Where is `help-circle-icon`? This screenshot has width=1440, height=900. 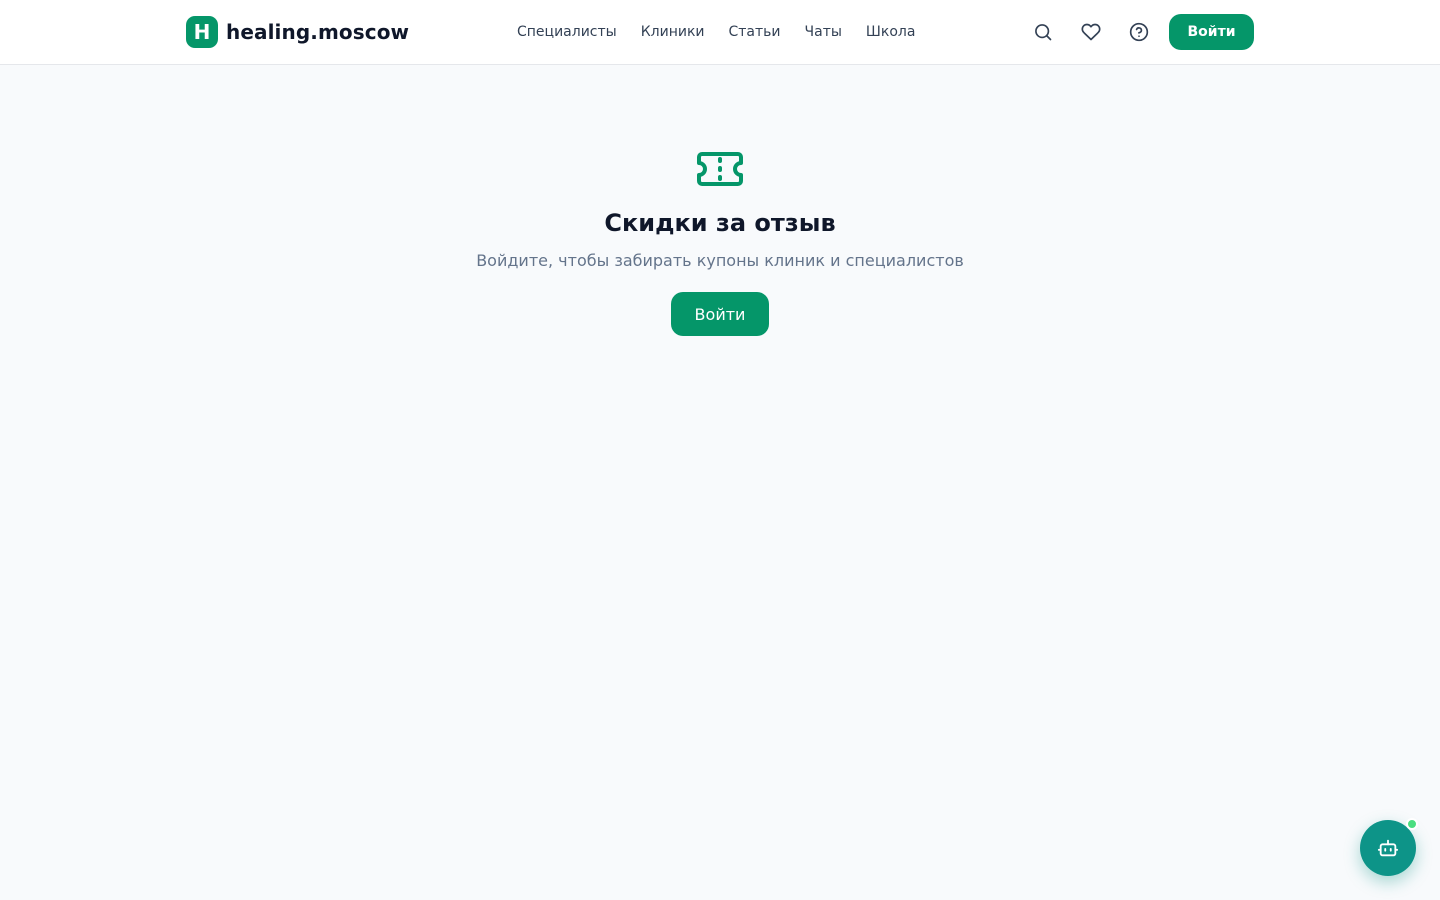 help-circle-icon is located at coordinates (1139, 32).